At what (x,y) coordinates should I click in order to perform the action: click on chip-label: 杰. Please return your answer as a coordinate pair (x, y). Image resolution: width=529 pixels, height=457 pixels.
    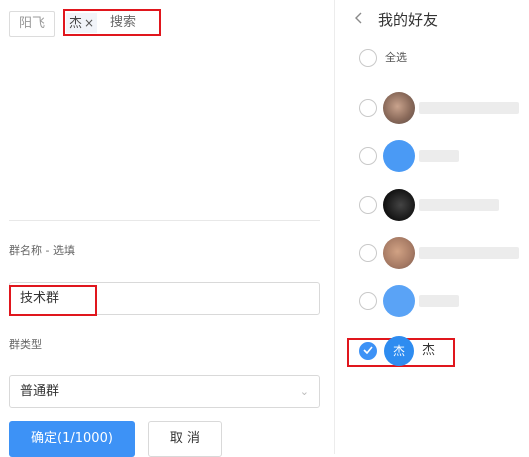
    Looking at the image, I should click on (76, 23).